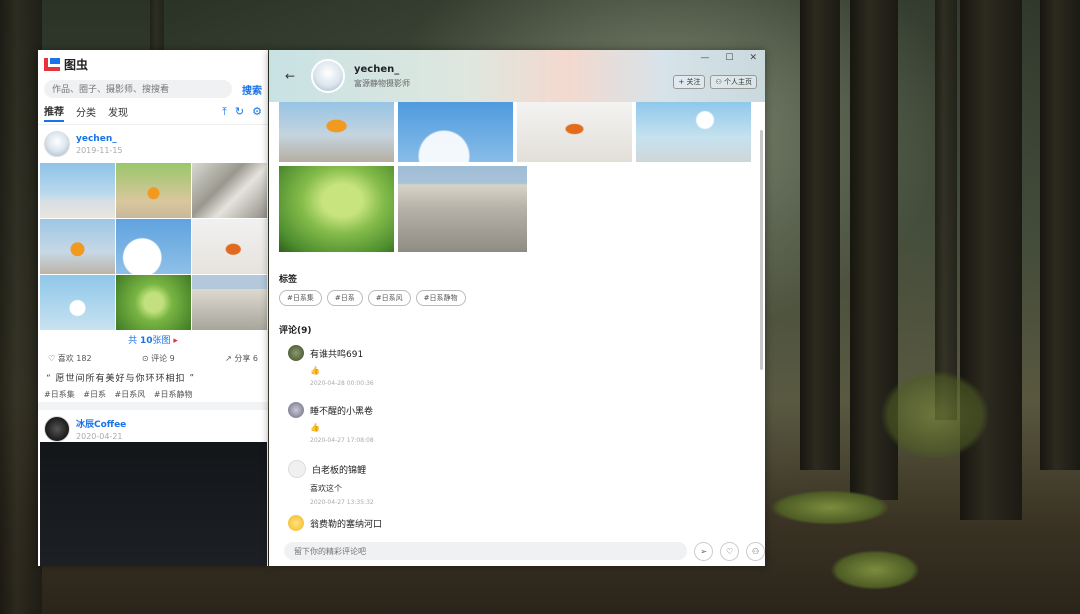 This screenshot has width=1080, height=614. What do you see at coordinates (138, 89) in the screenshot?
I see `search-input` at bounding box center [138, 89].